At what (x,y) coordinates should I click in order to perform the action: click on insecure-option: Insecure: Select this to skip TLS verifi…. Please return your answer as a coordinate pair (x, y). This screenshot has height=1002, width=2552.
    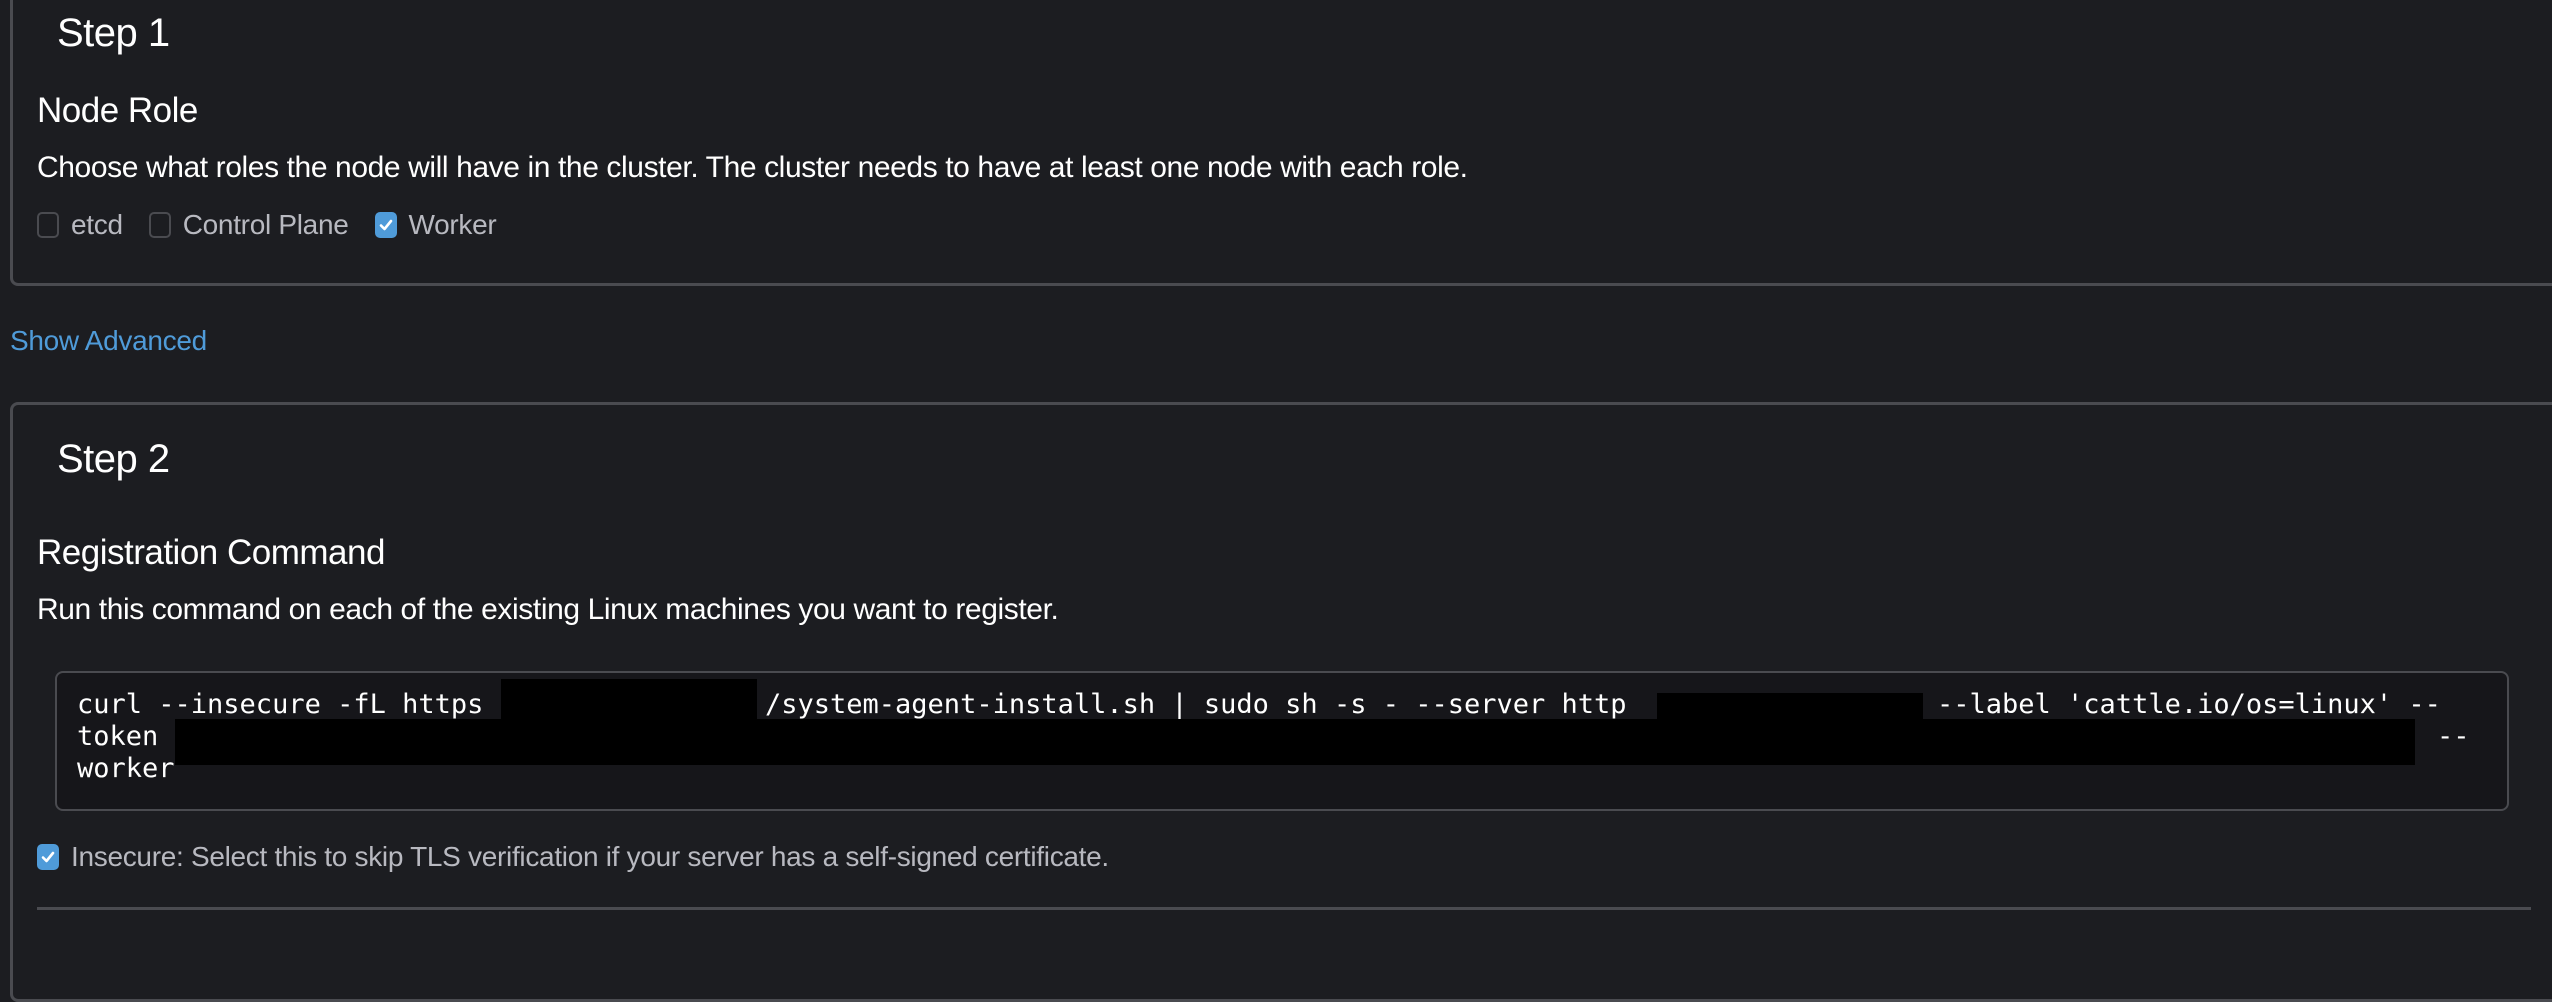
    Looking at the image, I should click on (586, 857).